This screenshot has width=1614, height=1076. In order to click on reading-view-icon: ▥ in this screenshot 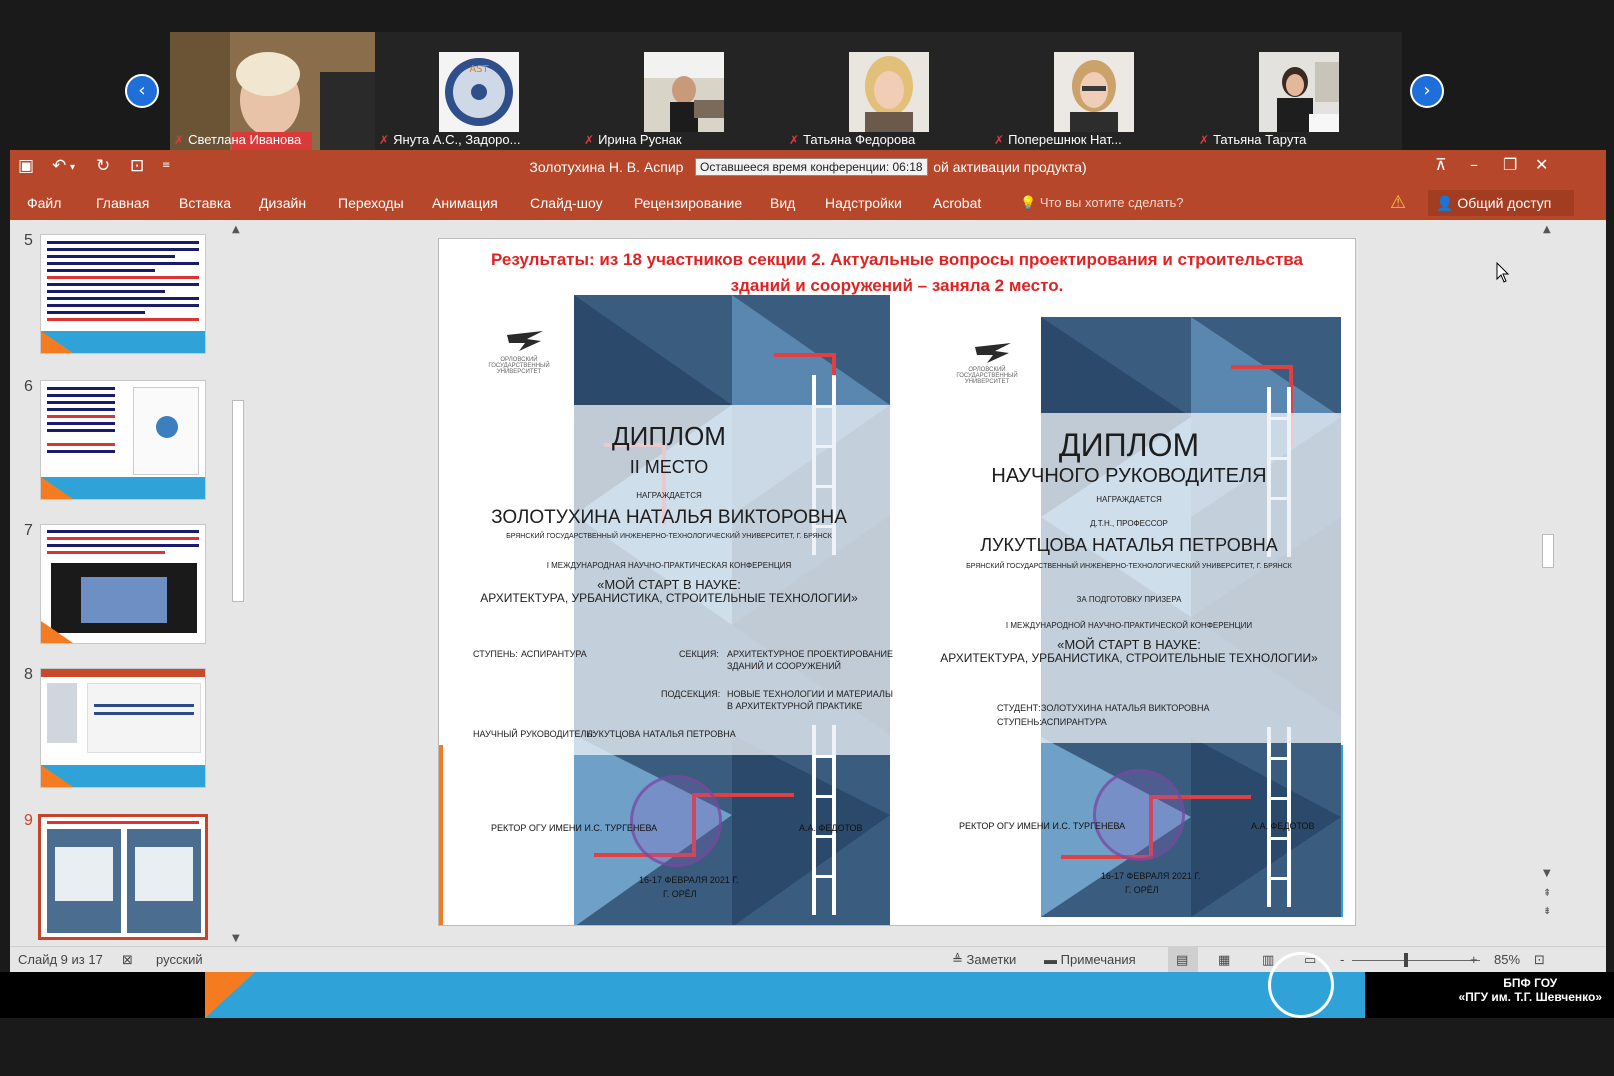, I will do `click(1268, 960)`.